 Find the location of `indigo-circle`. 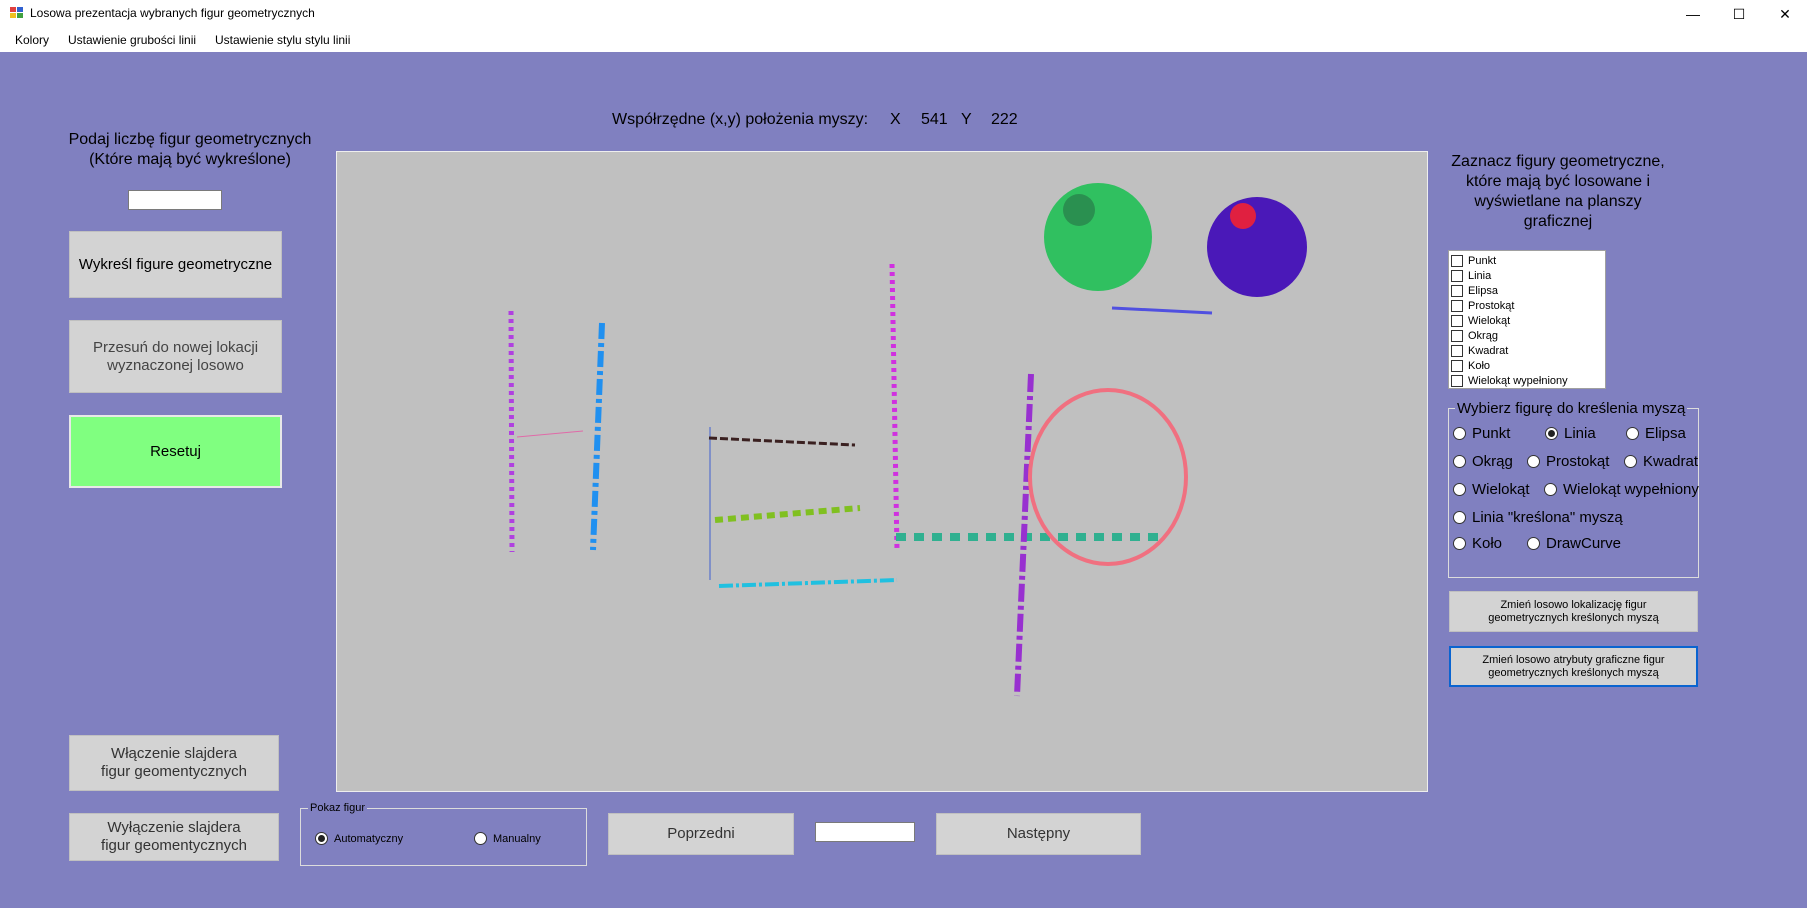

indigo-circle is located at coordinates (1257, 247).